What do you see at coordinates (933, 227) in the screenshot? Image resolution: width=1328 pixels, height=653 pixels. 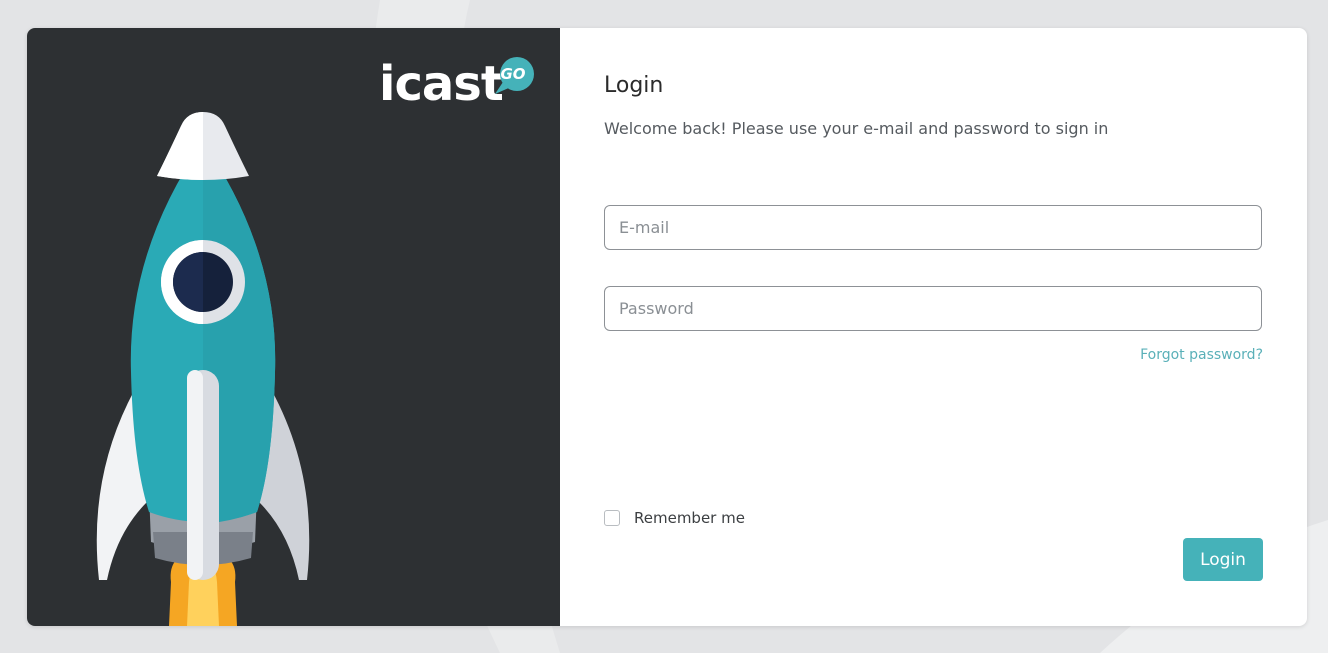 I see `email-field` at bounding box center [933, 227].